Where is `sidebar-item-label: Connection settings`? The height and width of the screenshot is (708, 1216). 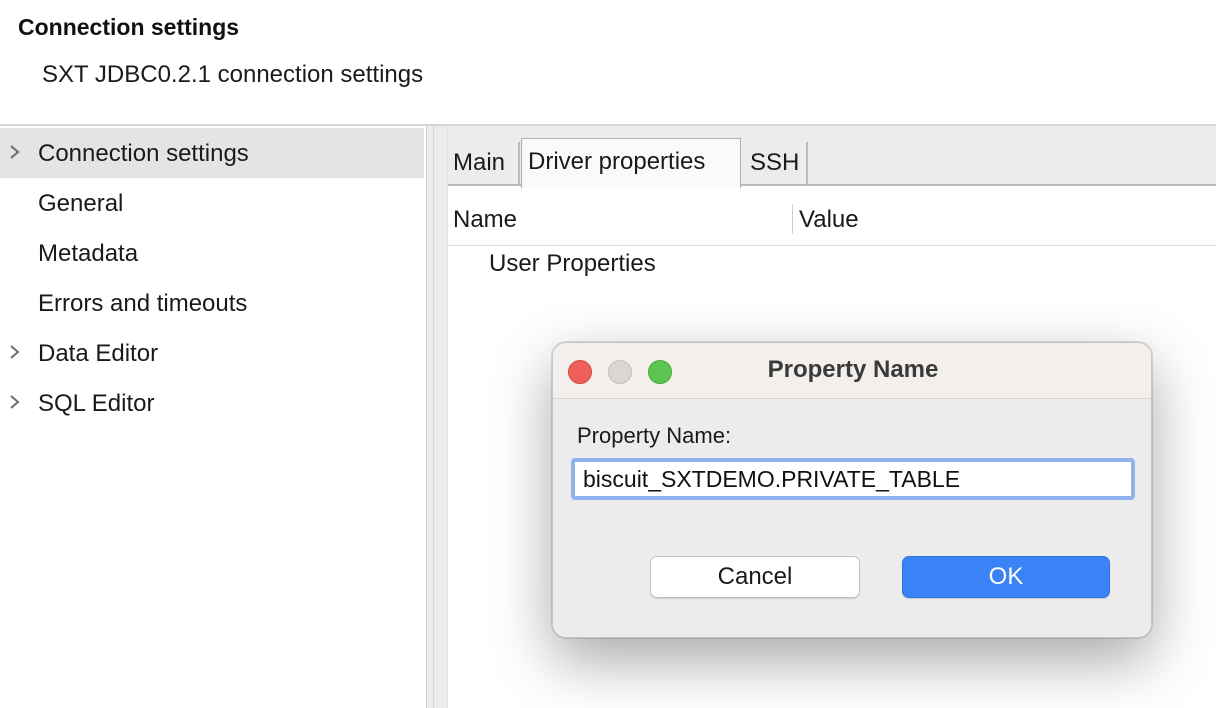
sidebar-item-label: Connection settings is located at coordinates (143, 153).